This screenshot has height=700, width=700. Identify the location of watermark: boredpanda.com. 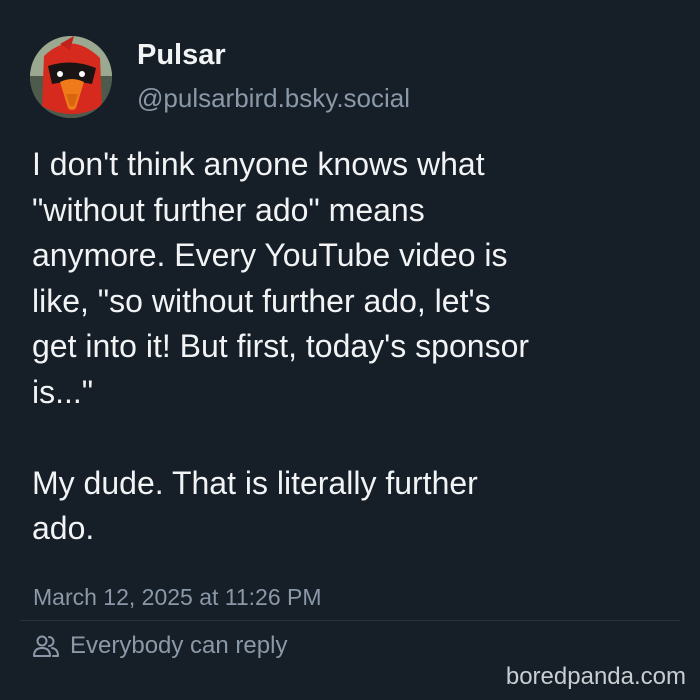
(595, 676).